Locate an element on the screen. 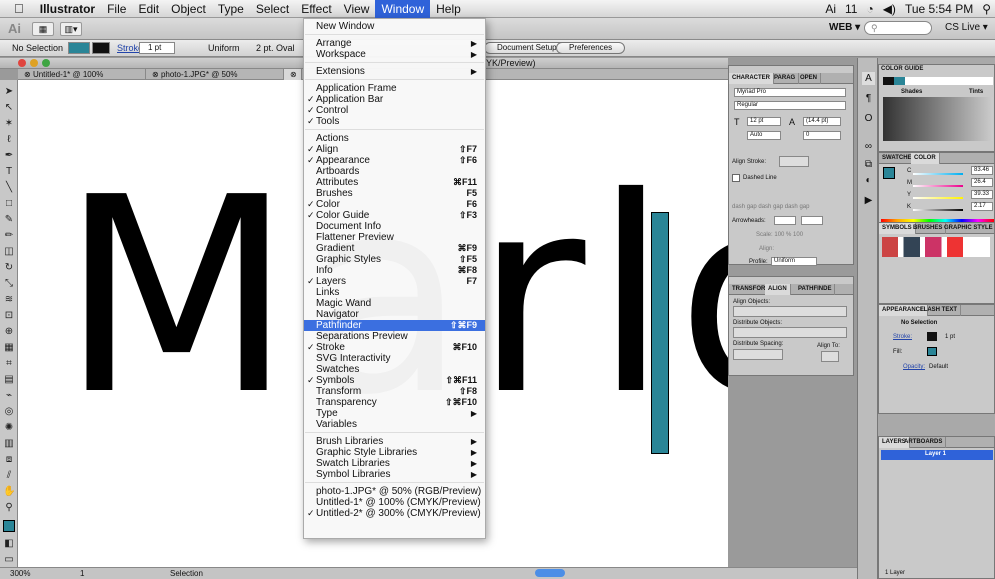 The height and width of the screenshot is (579, 995). window-menu-item: Info ⌘F8 is located at coordinates (394, 270).